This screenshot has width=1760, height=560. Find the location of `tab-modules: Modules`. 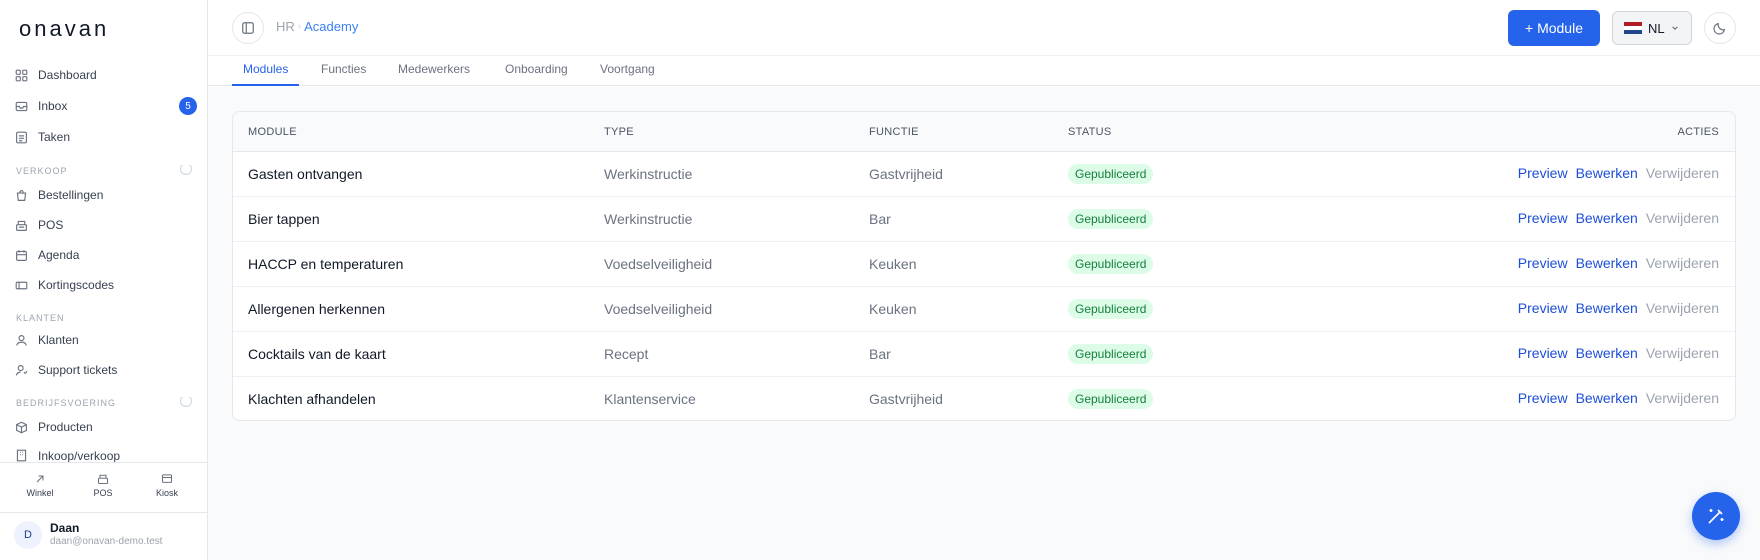

tab-modules: Modules is located at coordinates (266, 74).